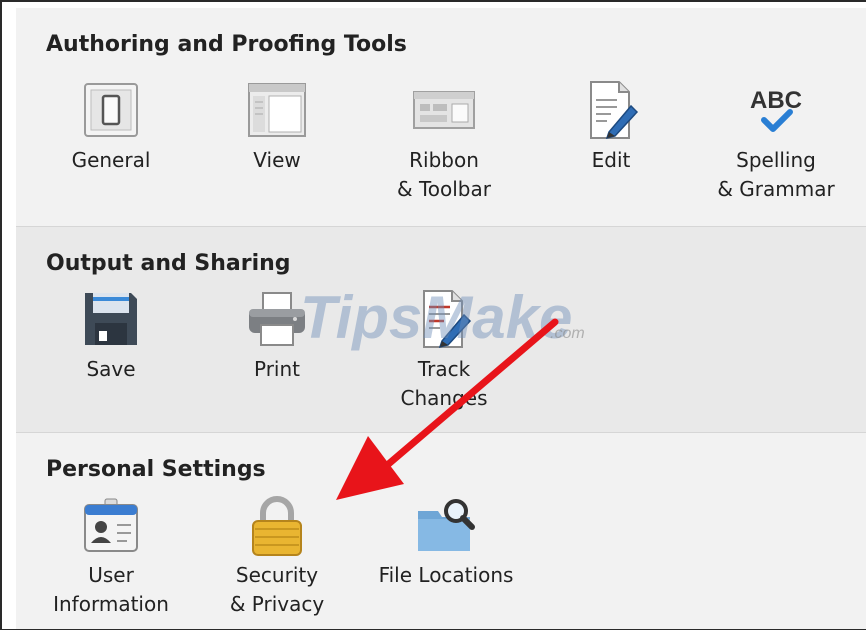  What do you see at coordinates (156, 469) in the screenshot?
I see `section-title: Personal Settings` at bounding box center [156, 469].